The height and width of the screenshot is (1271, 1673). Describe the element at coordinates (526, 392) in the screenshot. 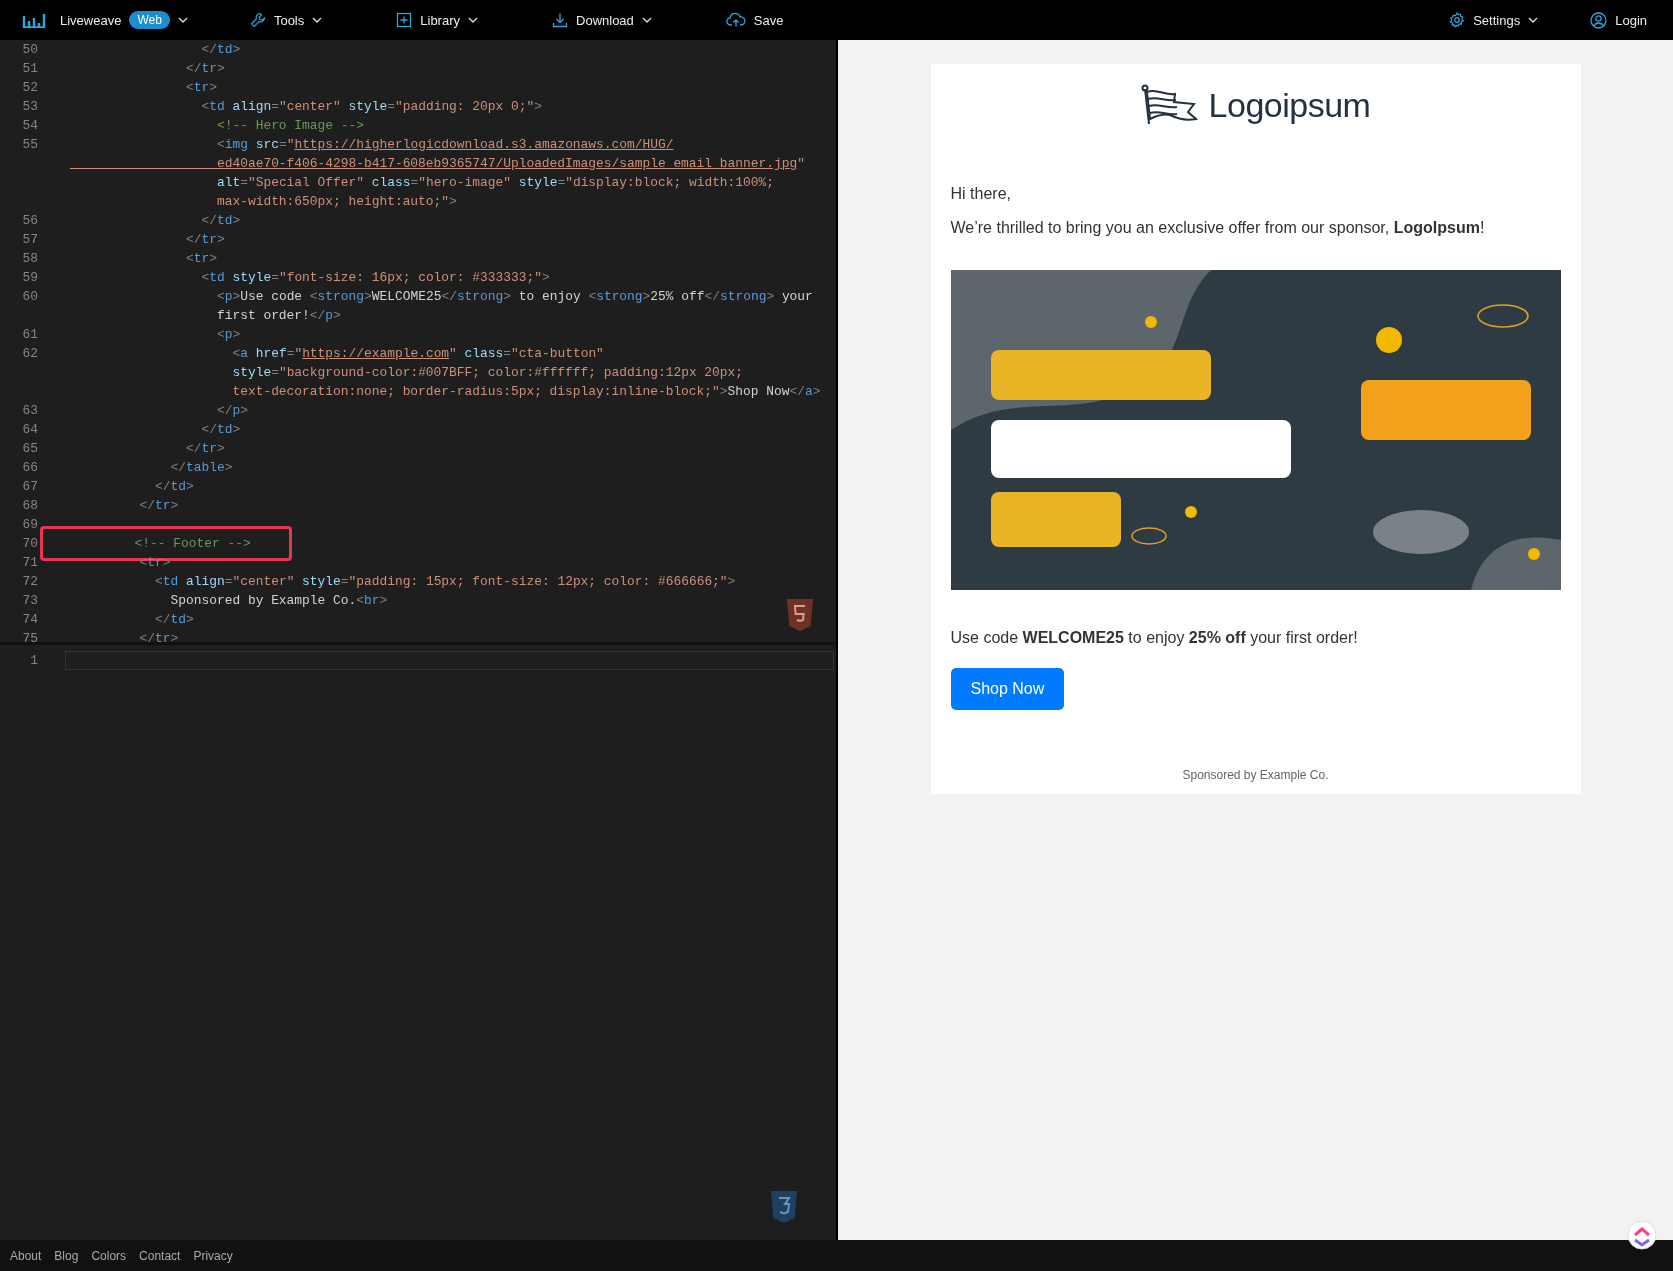

I see `code-line: text-decoration:none; border-radius:5px; display:inline-block;">Shop Now</a>` at that location.